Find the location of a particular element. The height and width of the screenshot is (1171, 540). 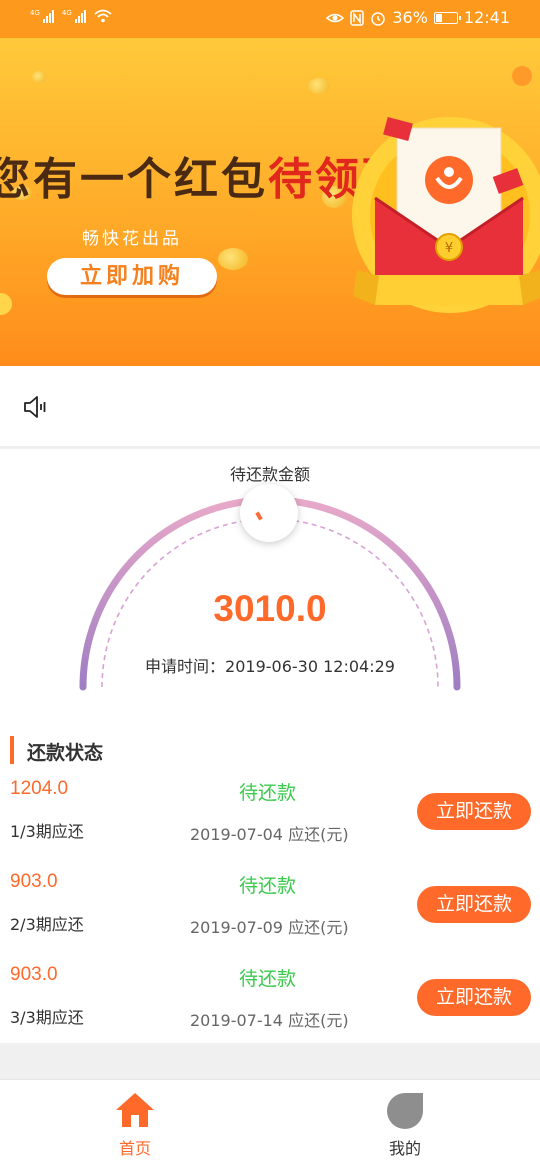

repayment-item: 903.0 待还款 2/3期应还 2019-07-09 应还(元) 立即还款 is located at coordinates (270, 917).